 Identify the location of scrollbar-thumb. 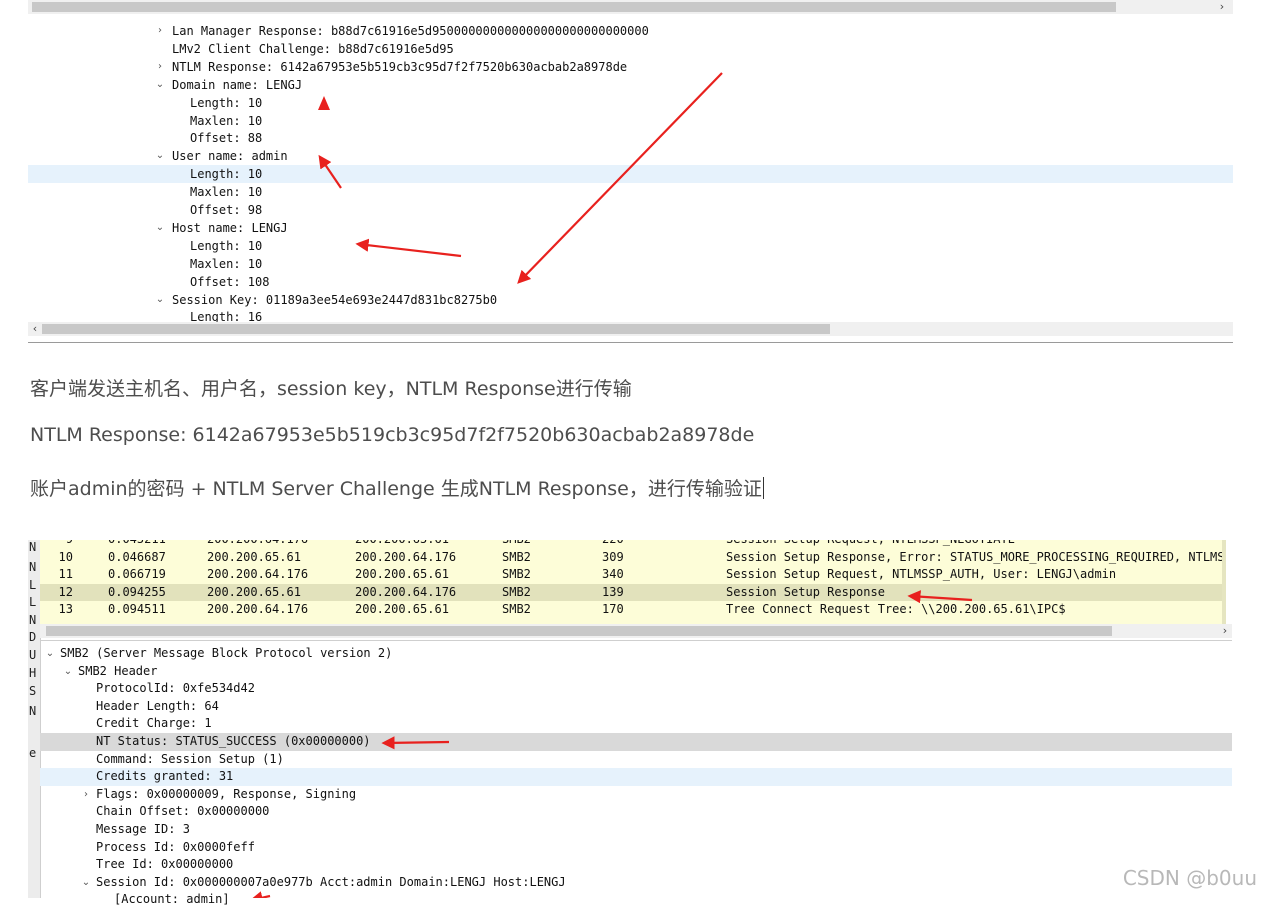
(574, 7).